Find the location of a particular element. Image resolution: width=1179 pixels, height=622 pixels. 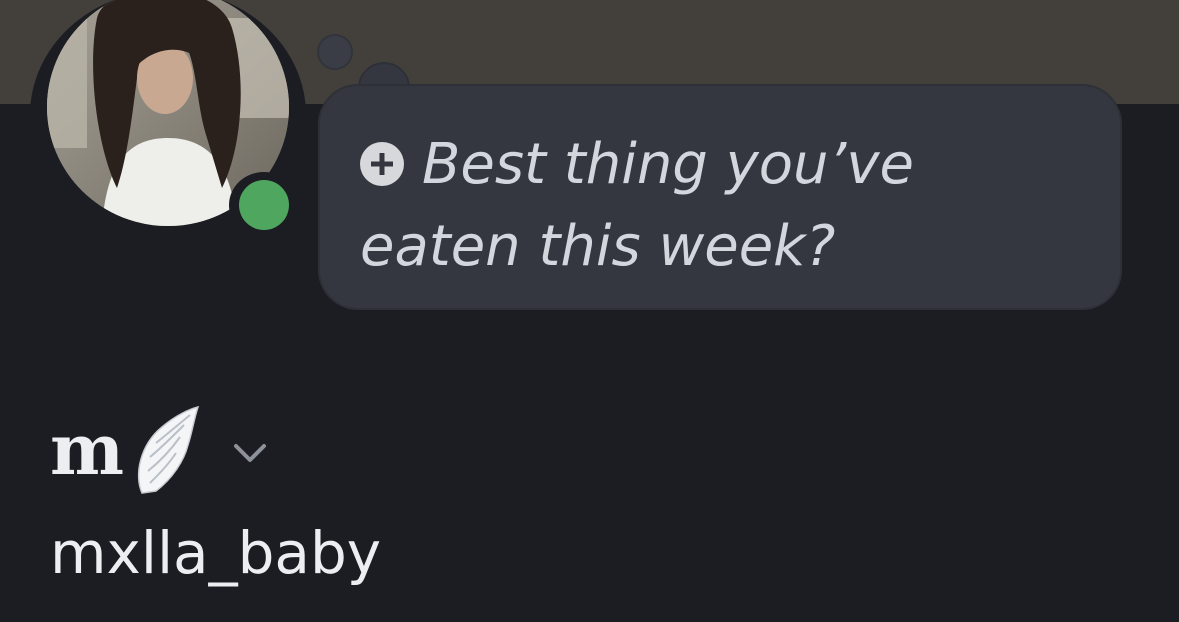

username: mxlla_baby is located at coordinates (216, 553).